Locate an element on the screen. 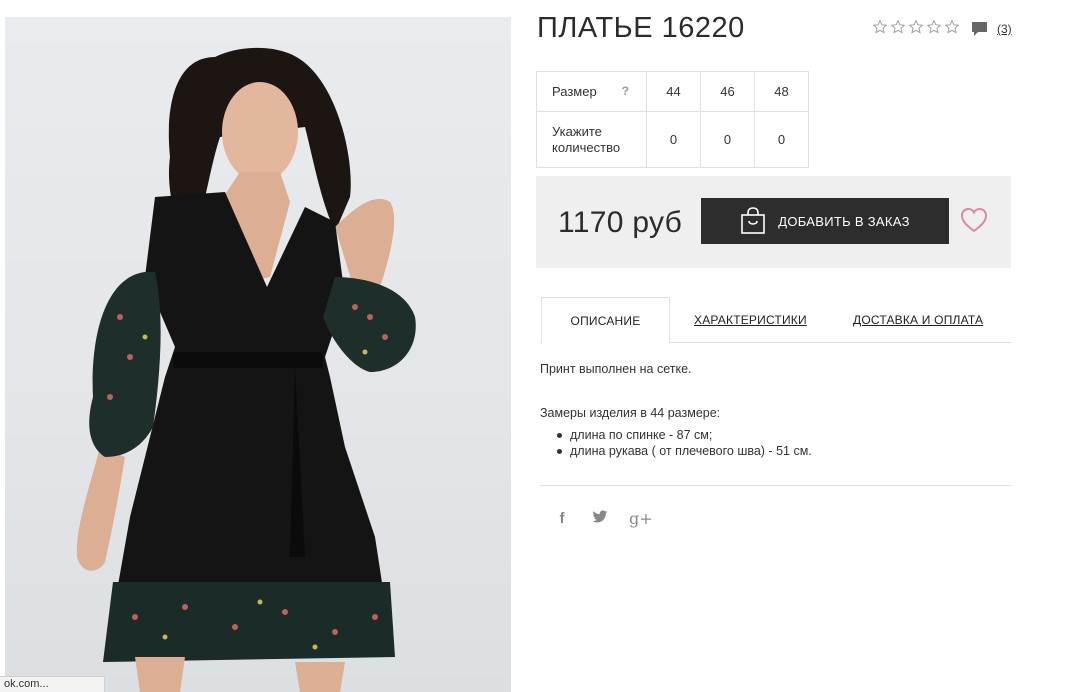 The height and width of the screenshot is (692, 1068). description-text: Принт выполнен на сетке. is located at coordinates (616, 369).